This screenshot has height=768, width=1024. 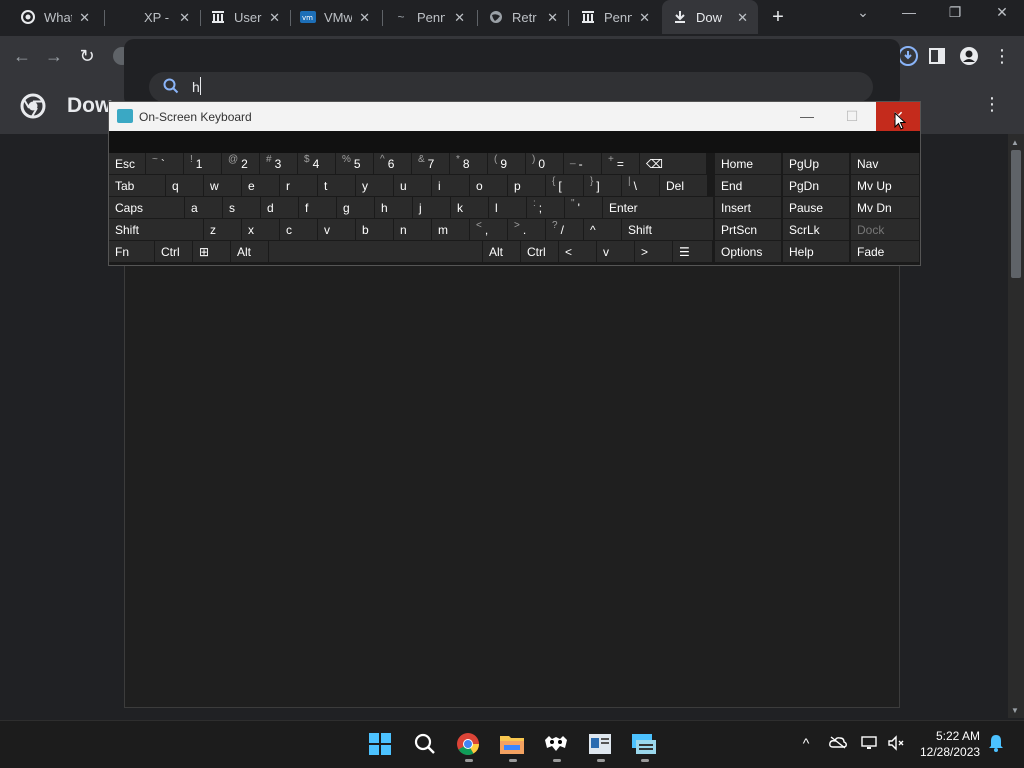 What do you see at coordinates (131, 251) in the screenshot?
I see `key-fn: Fn` at bounding box center [131, 251].